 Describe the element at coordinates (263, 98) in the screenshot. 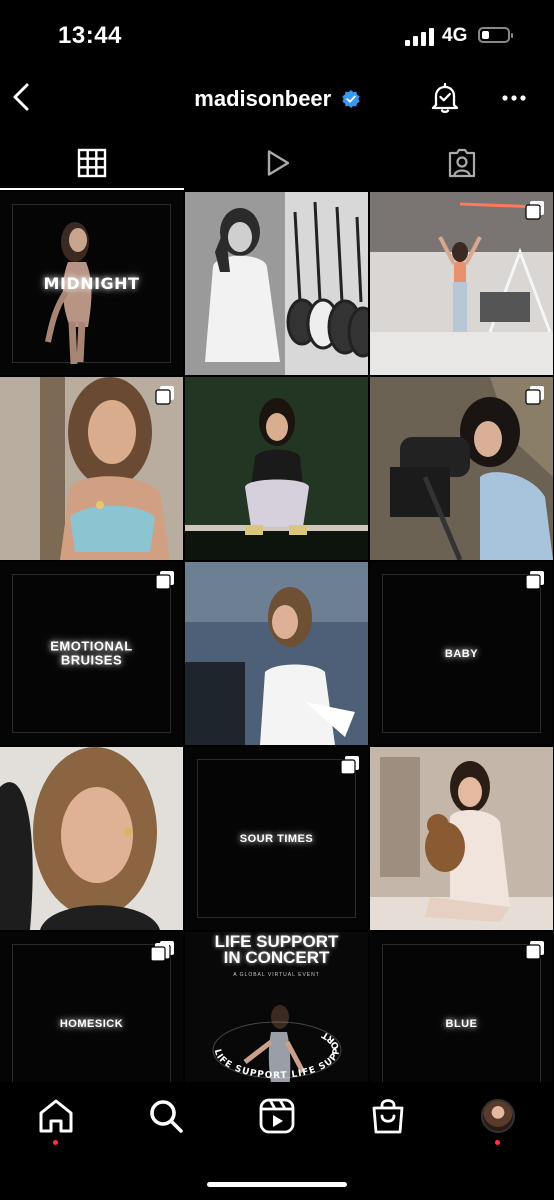

I see `username: madisonbeer` at that location.